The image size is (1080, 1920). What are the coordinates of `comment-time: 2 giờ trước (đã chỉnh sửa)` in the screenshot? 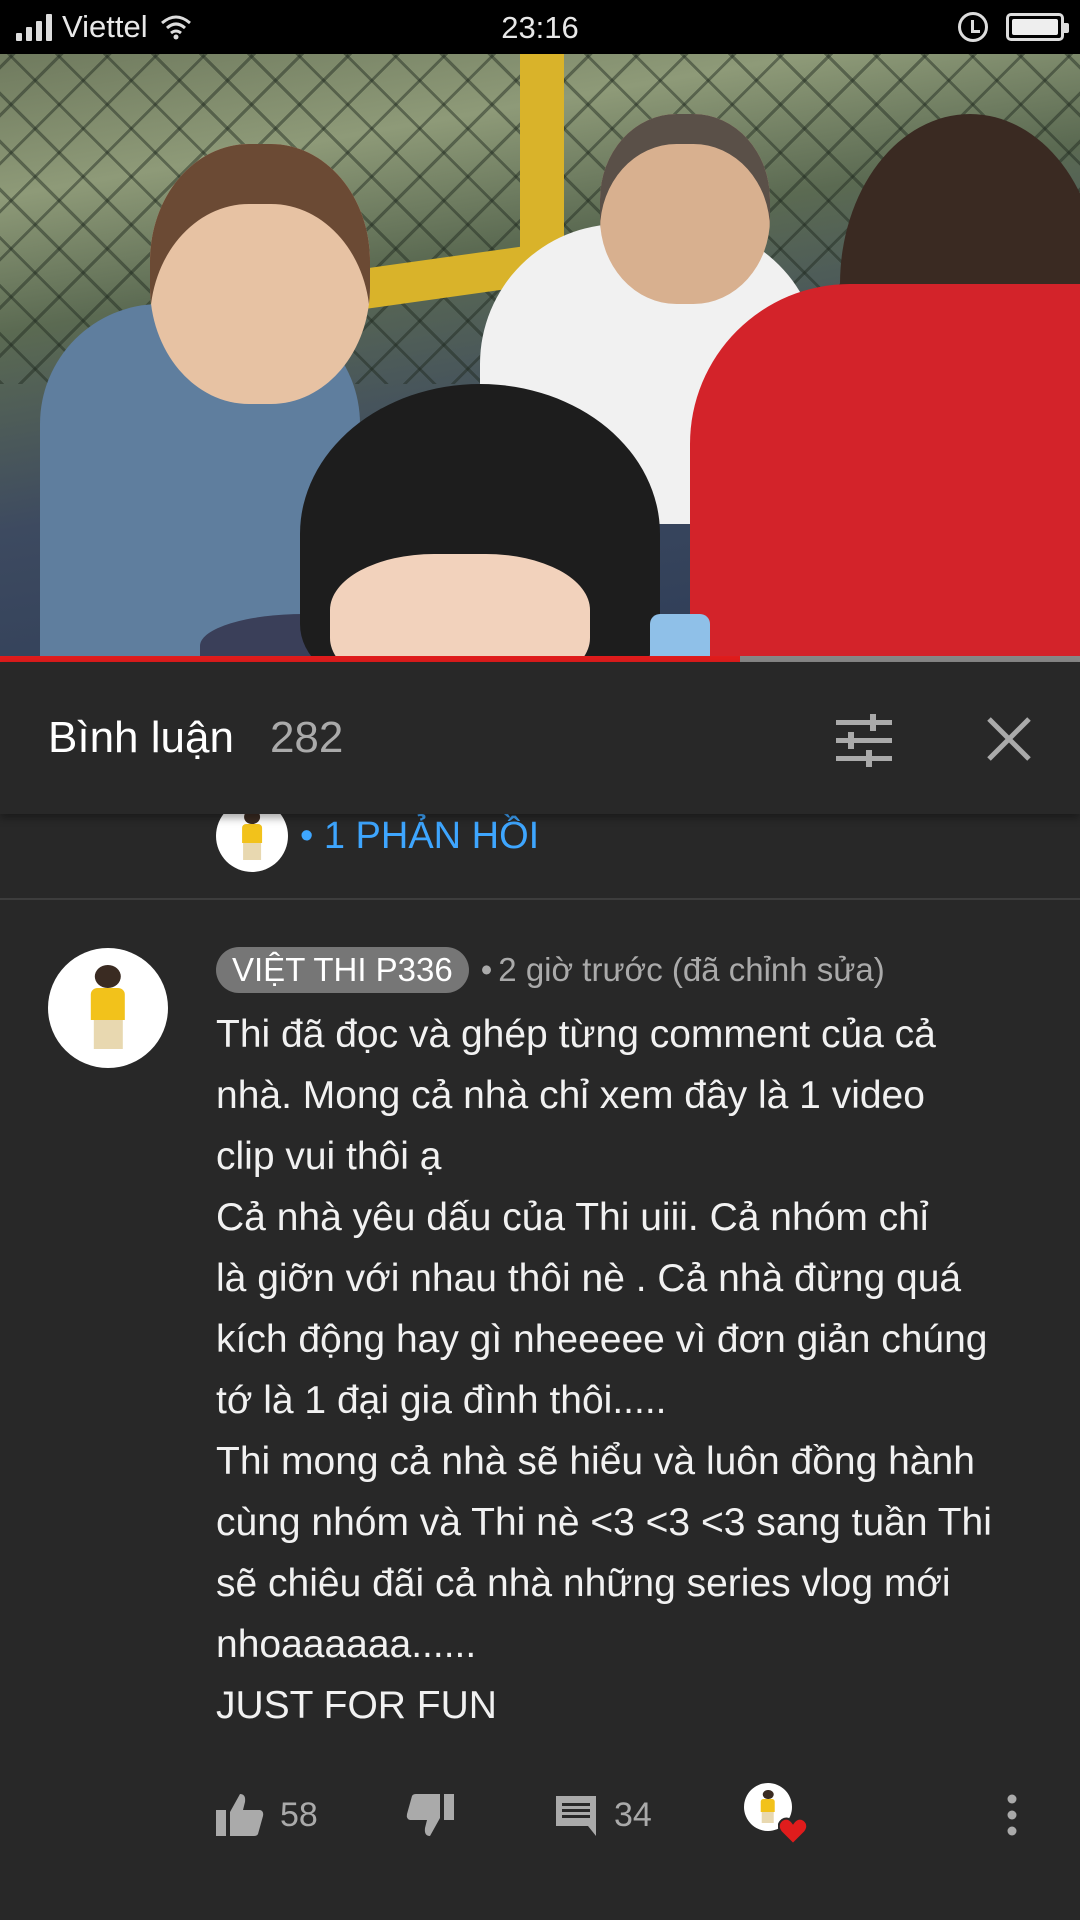 It's located at (691, 969).